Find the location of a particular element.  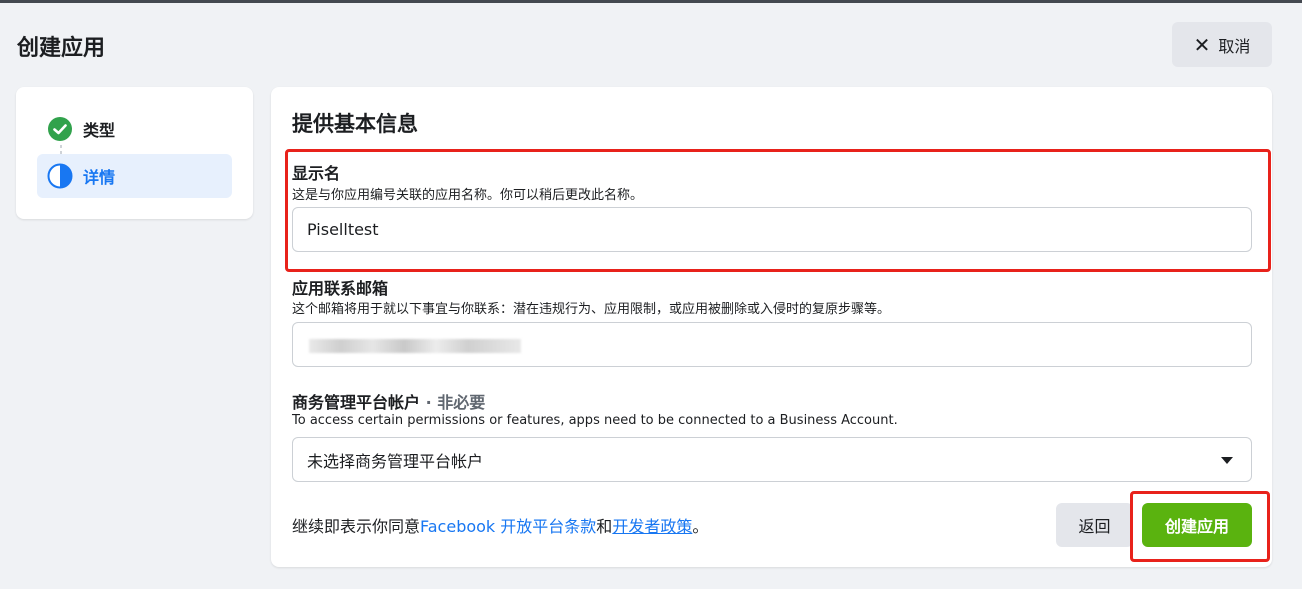

section-title: 提供基本信息 is located at coordinates (355, 124).